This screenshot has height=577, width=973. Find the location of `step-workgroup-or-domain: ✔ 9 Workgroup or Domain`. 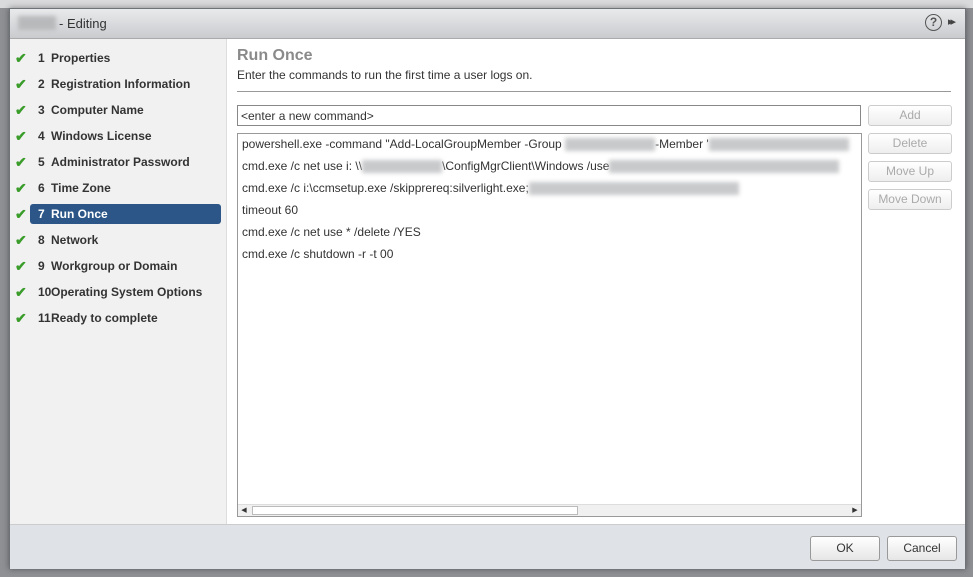

step-workgroup-or-domain: ✔ 9 Workgroup or Domain is located at coordinates (118, 266).